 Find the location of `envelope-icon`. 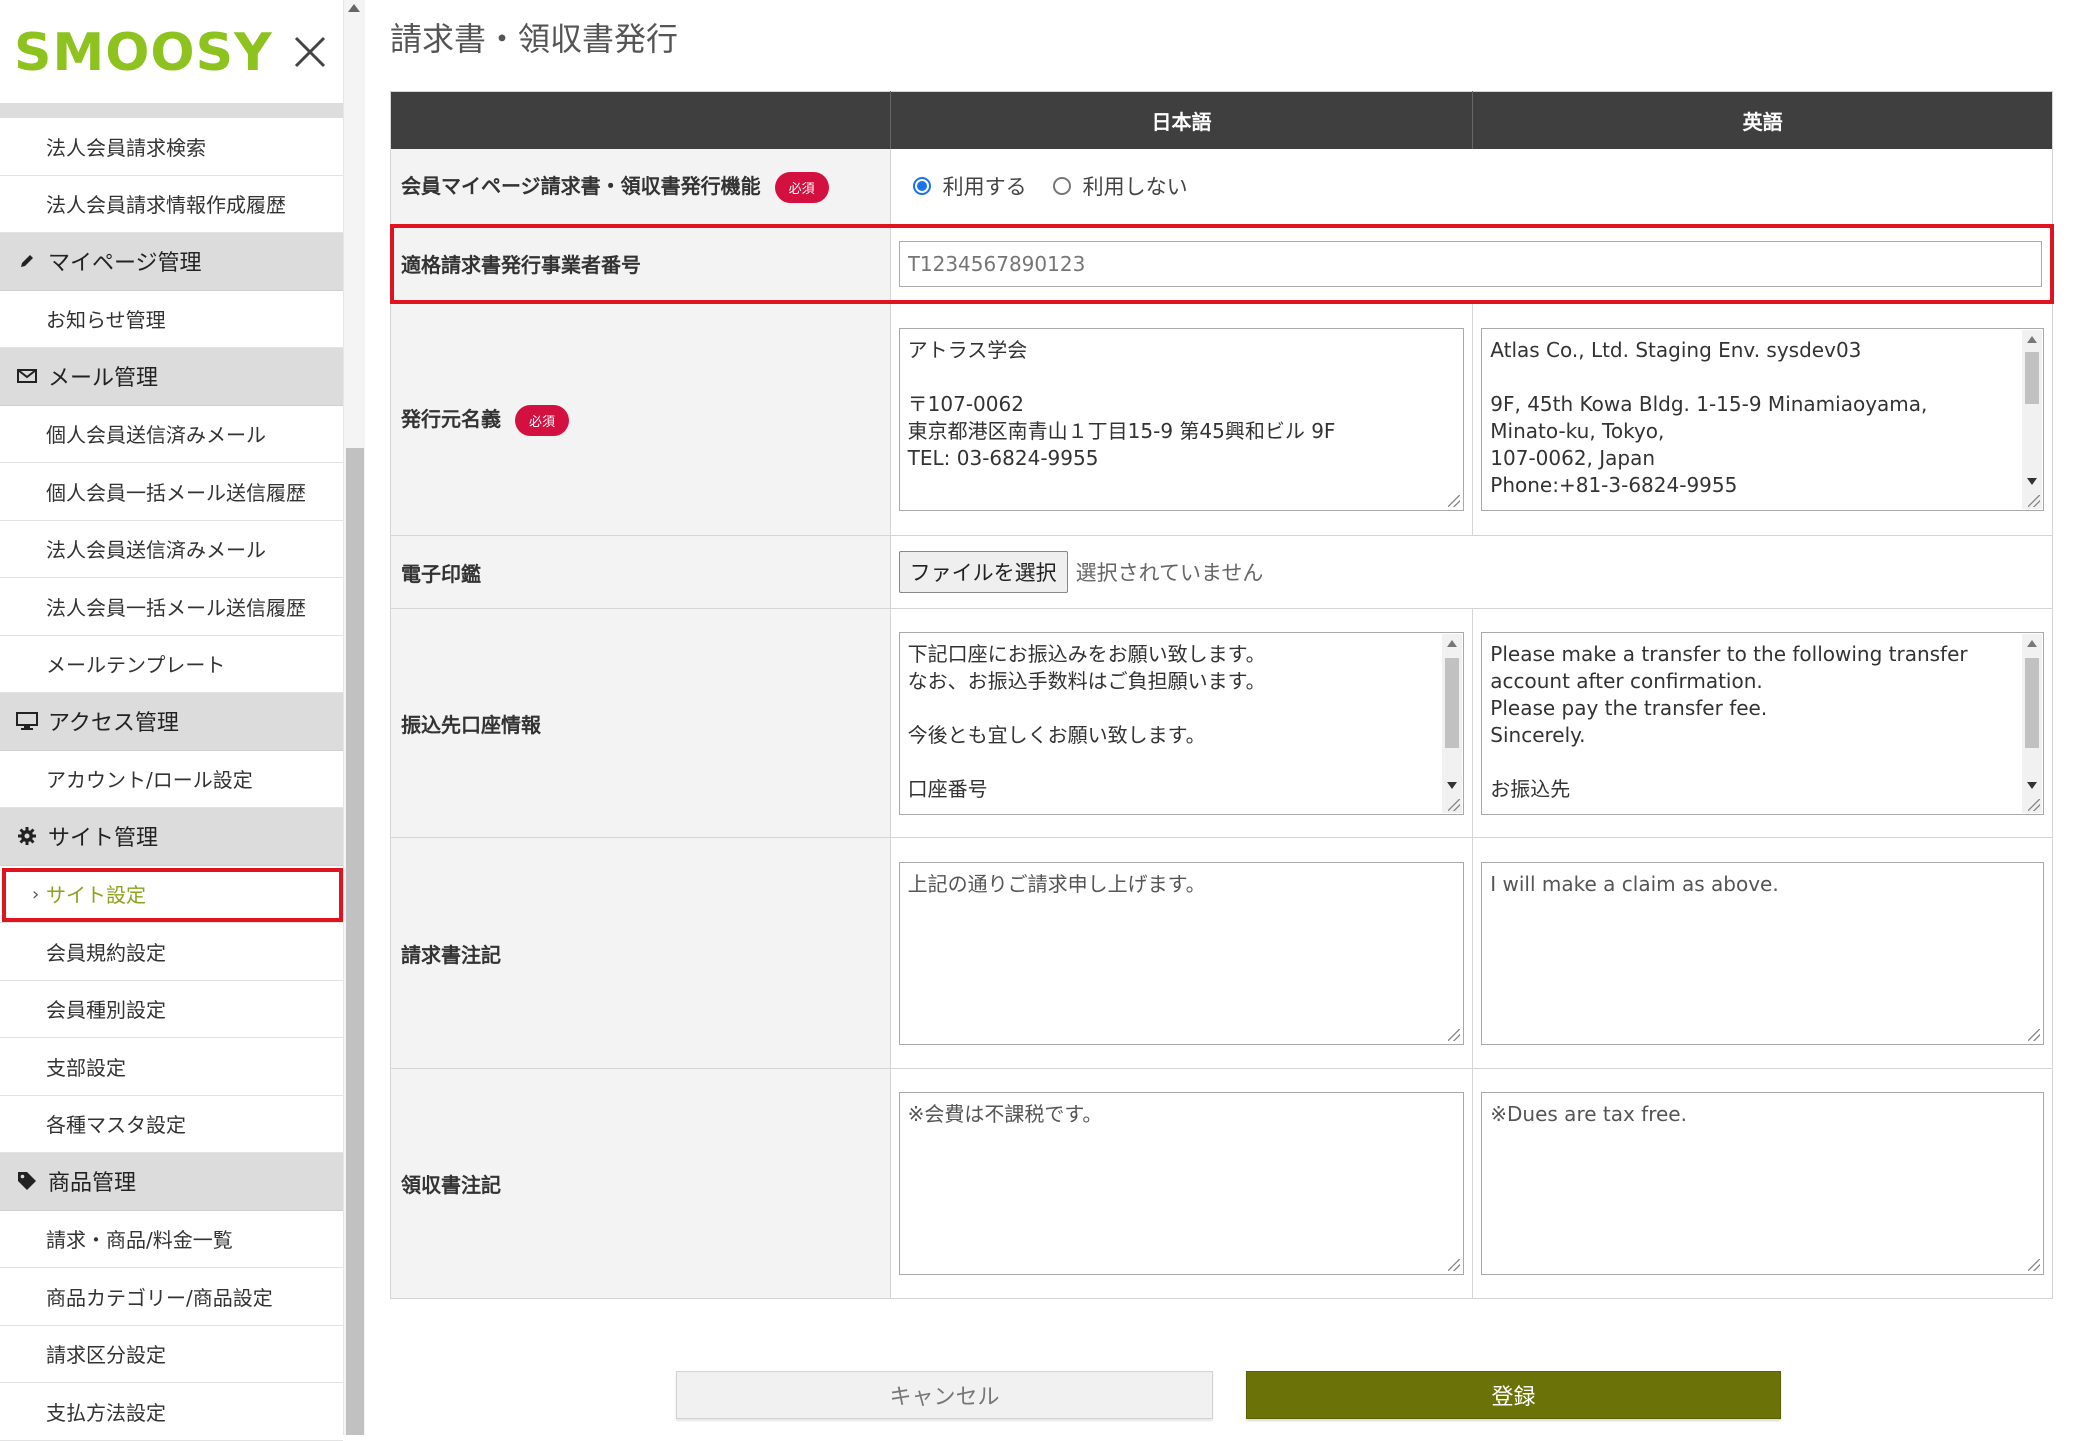

envelope-icon is located at coordinates (27, 376).